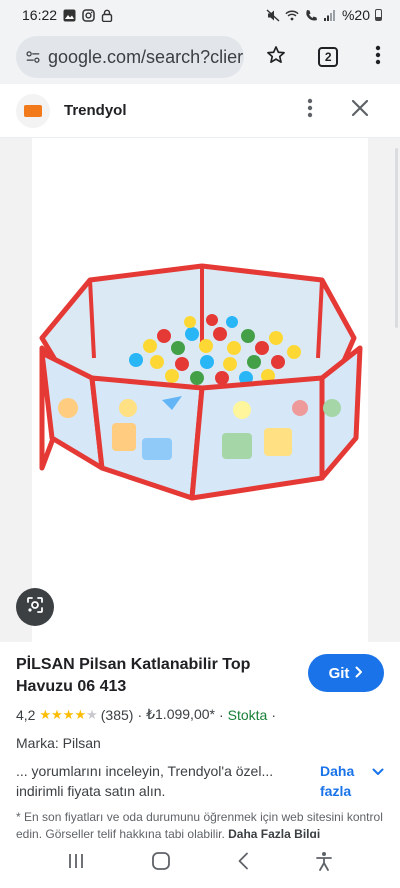 This screenshot has width=400, height=888. Describe the element at coordinates (33, 110) in the screenshot. I see `trendyol-logo` at that location.